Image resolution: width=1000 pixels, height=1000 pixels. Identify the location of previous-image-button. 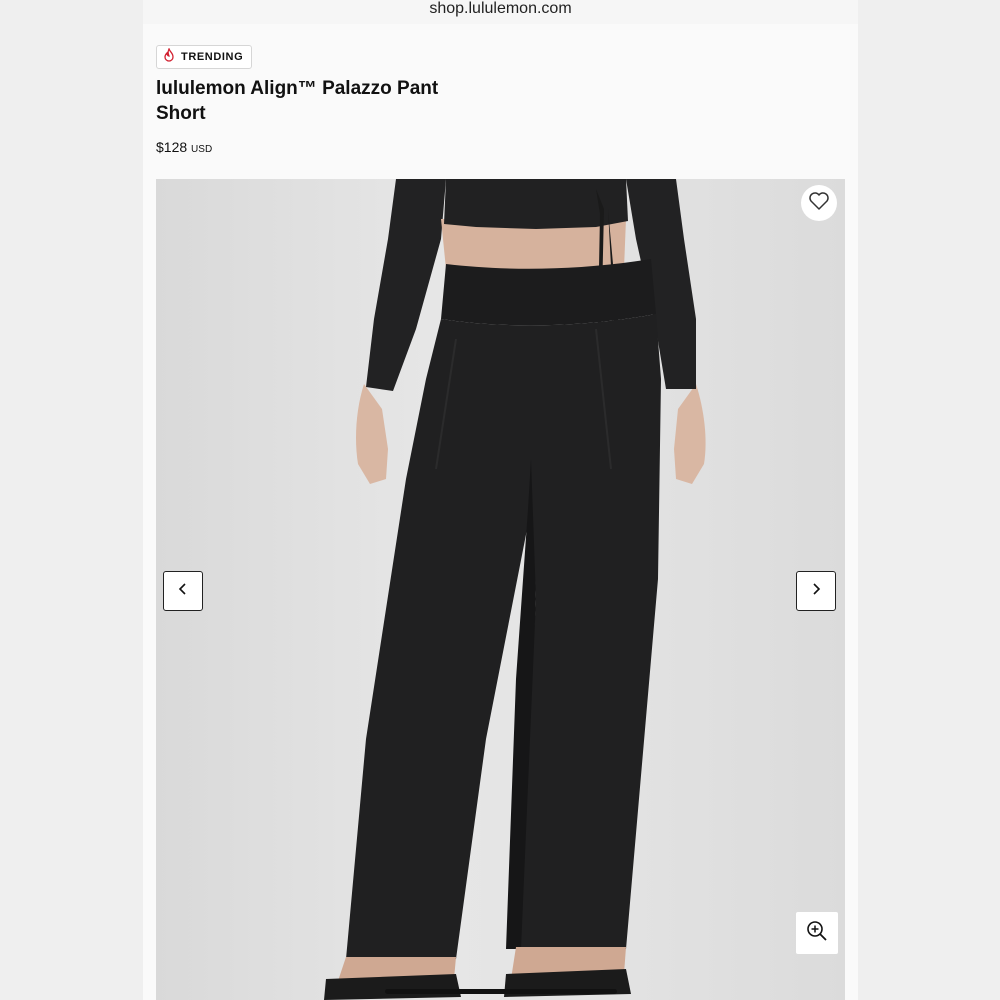
(183, 591).